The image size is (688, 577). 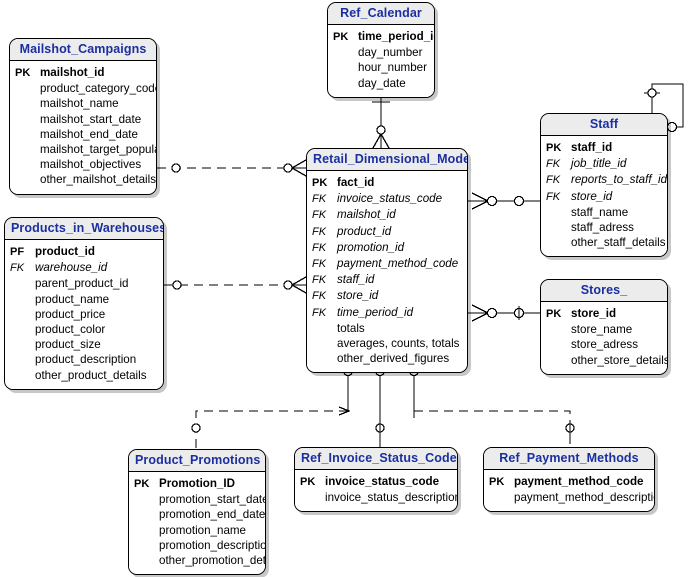 What do you see at coordinates (212, 545) in the screenshot?
I see `attribute-name: promotion_description` at bounding box center [212, 545].